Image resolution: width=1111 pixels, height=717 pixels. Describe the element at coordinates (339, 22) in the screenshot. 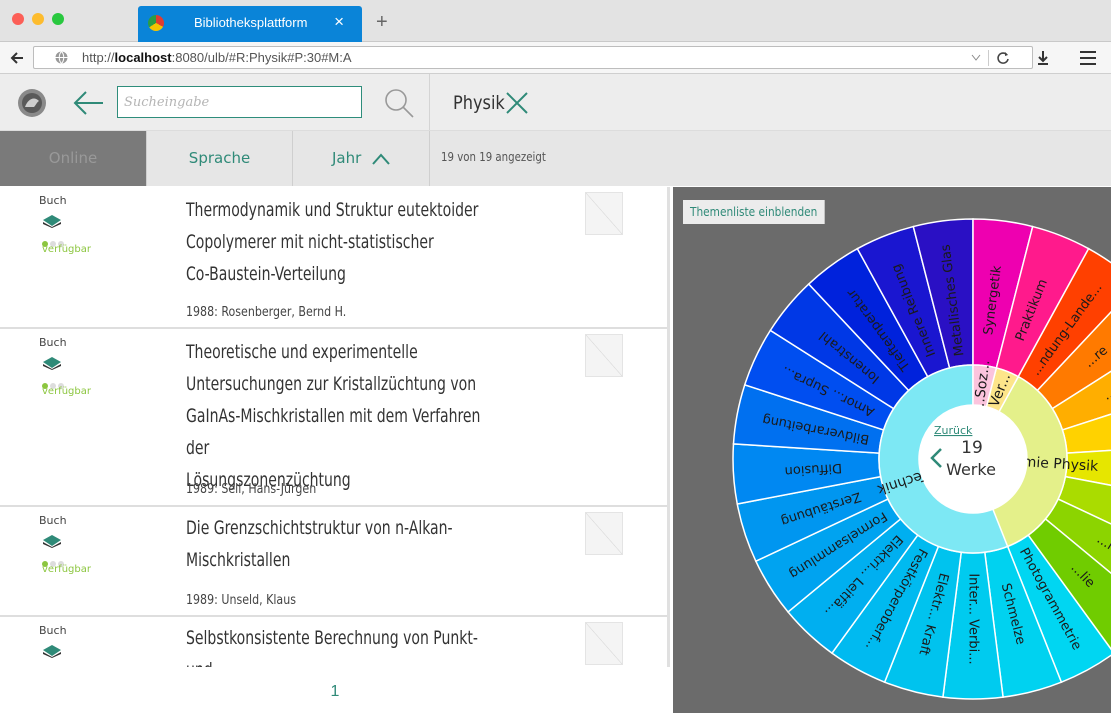

I see `tab-close-icon: ×` at that location.